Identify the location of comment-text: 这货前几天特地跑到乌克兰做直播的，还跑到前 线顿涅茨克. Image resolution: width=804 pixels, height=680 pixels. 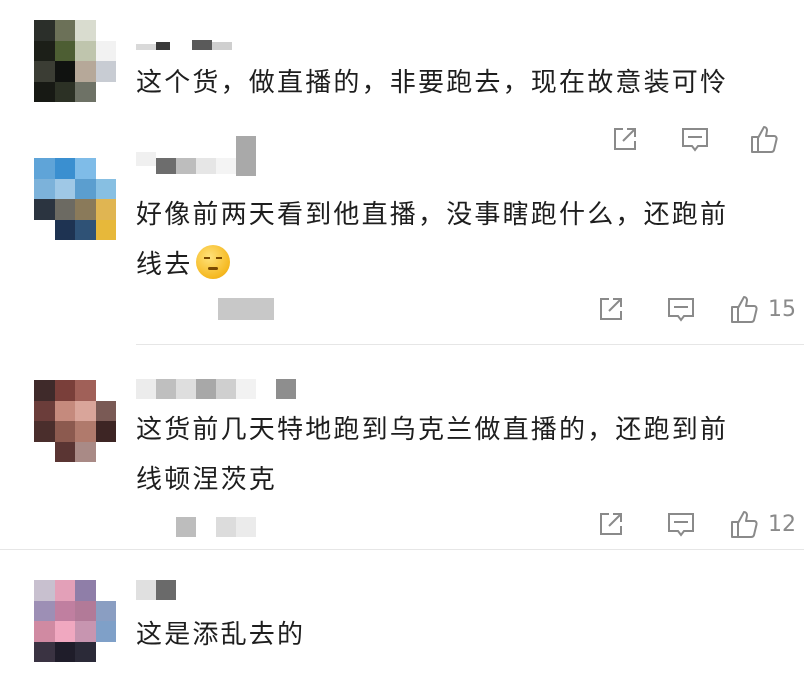
(432, 455).